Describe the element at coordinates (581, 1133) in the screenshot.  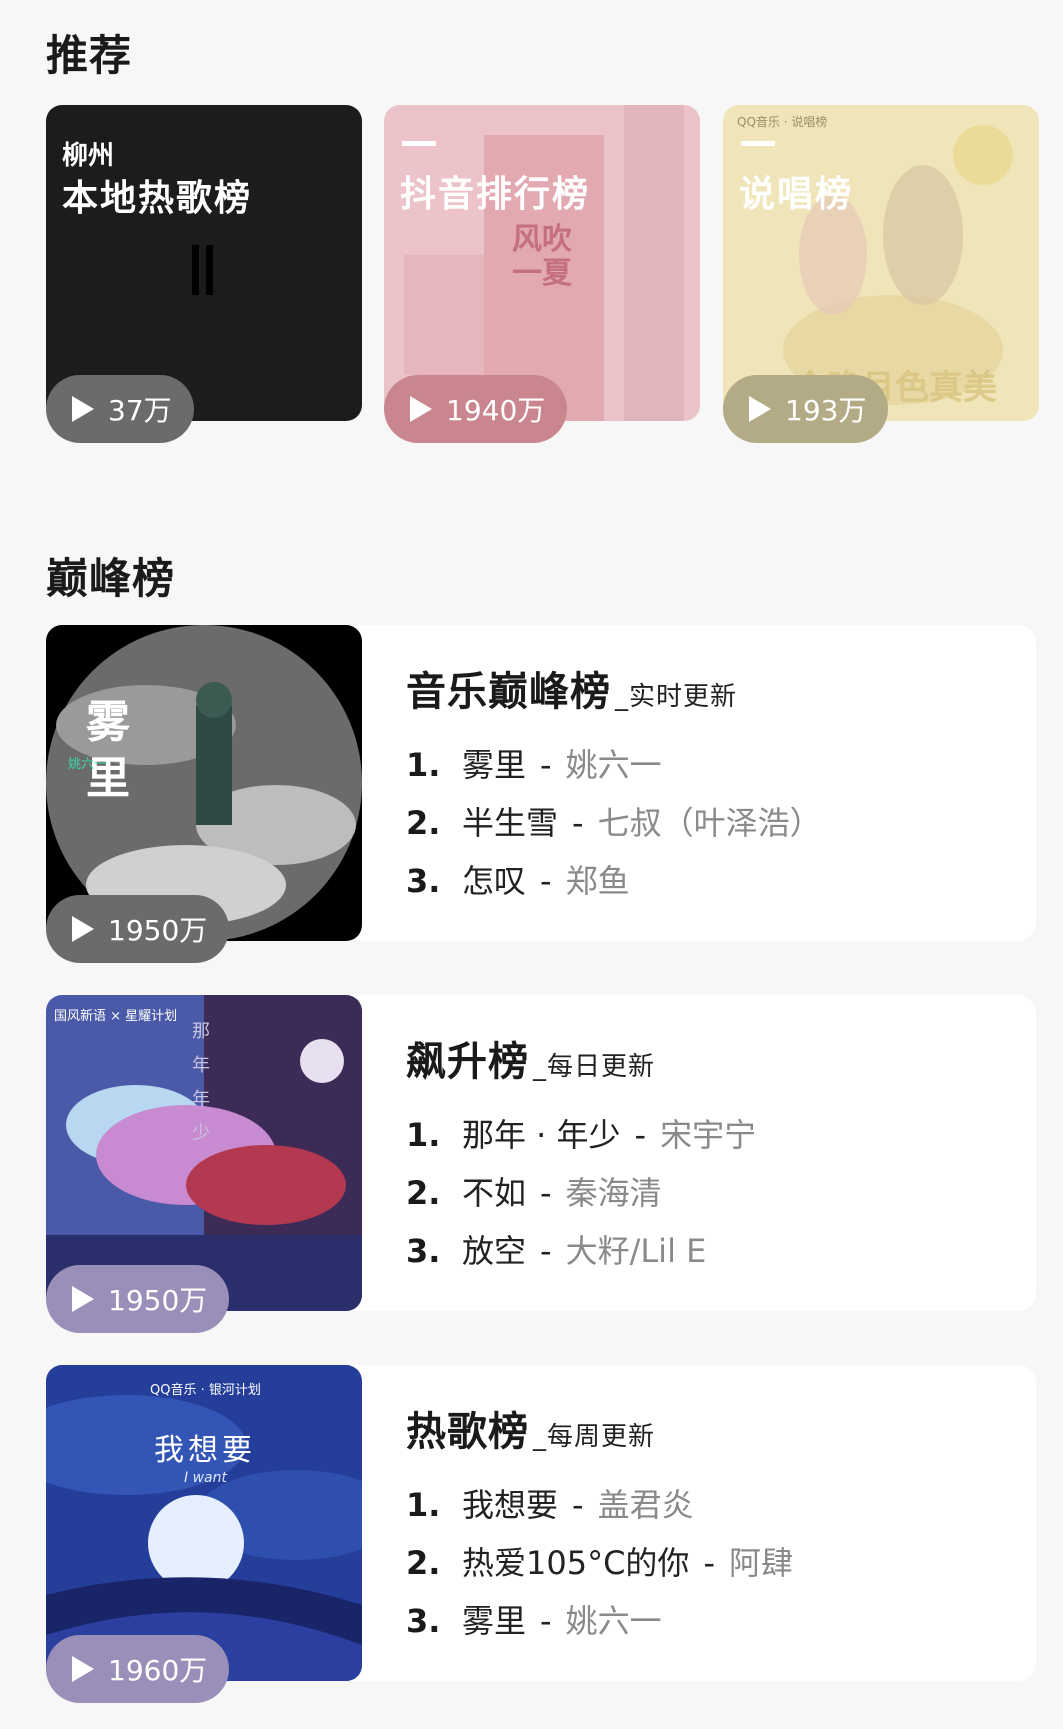
I see `song-row: 1. 那年 · 年少 - 宋宇宁` at that location.